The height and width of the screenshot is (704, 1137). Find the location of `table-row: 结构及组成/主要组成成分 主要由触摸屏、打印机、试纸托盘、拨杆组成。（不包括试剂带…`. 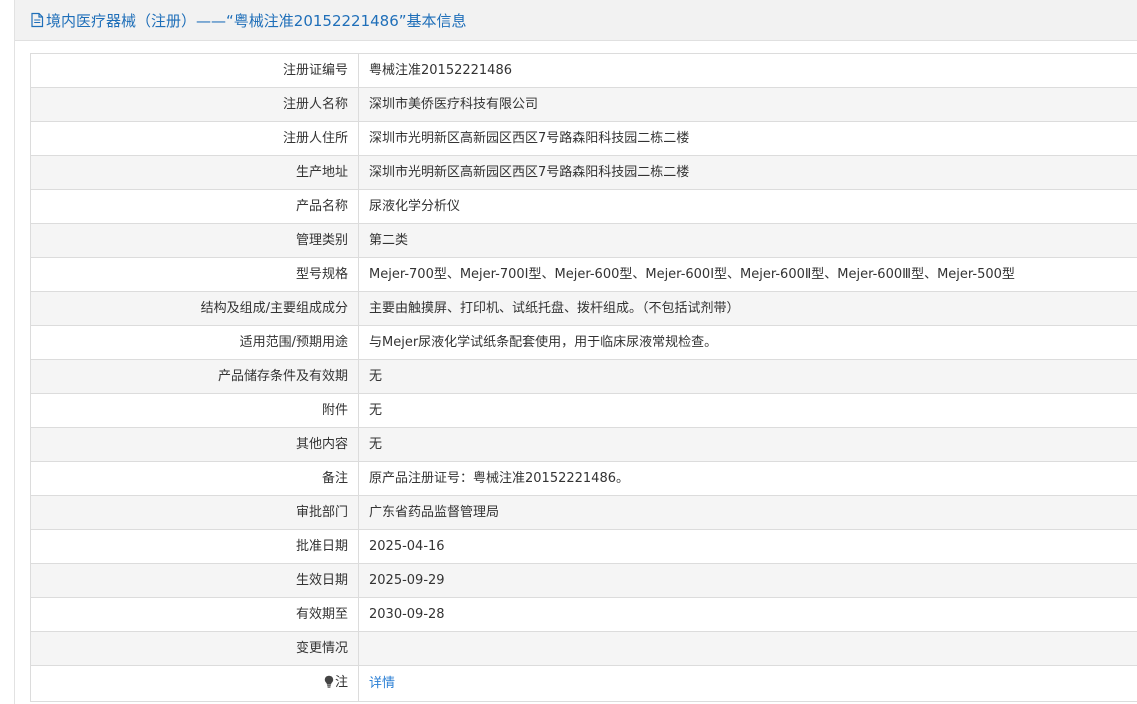

table-row: 结构及组成/主要组成成分 主要由触摸屏、打印机、试纸托盘、拨杆组成。（不包括试剂带… is located at coordinates (583, 308).